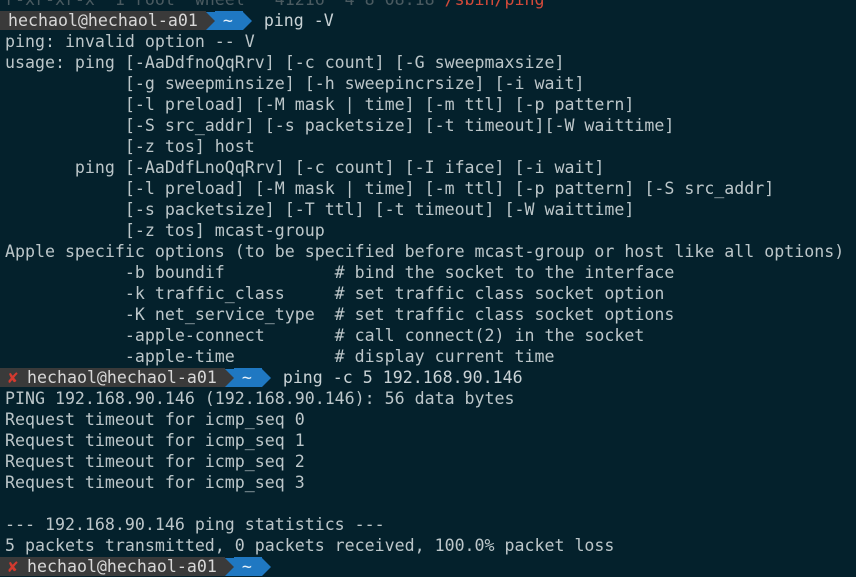 The height and width of the screenshot is (577, 856). What do you see at coordinates (165, 230) in the screenshot?
I see `output-line: [-z tos] mcast-group` at bounding box center [165, 230].